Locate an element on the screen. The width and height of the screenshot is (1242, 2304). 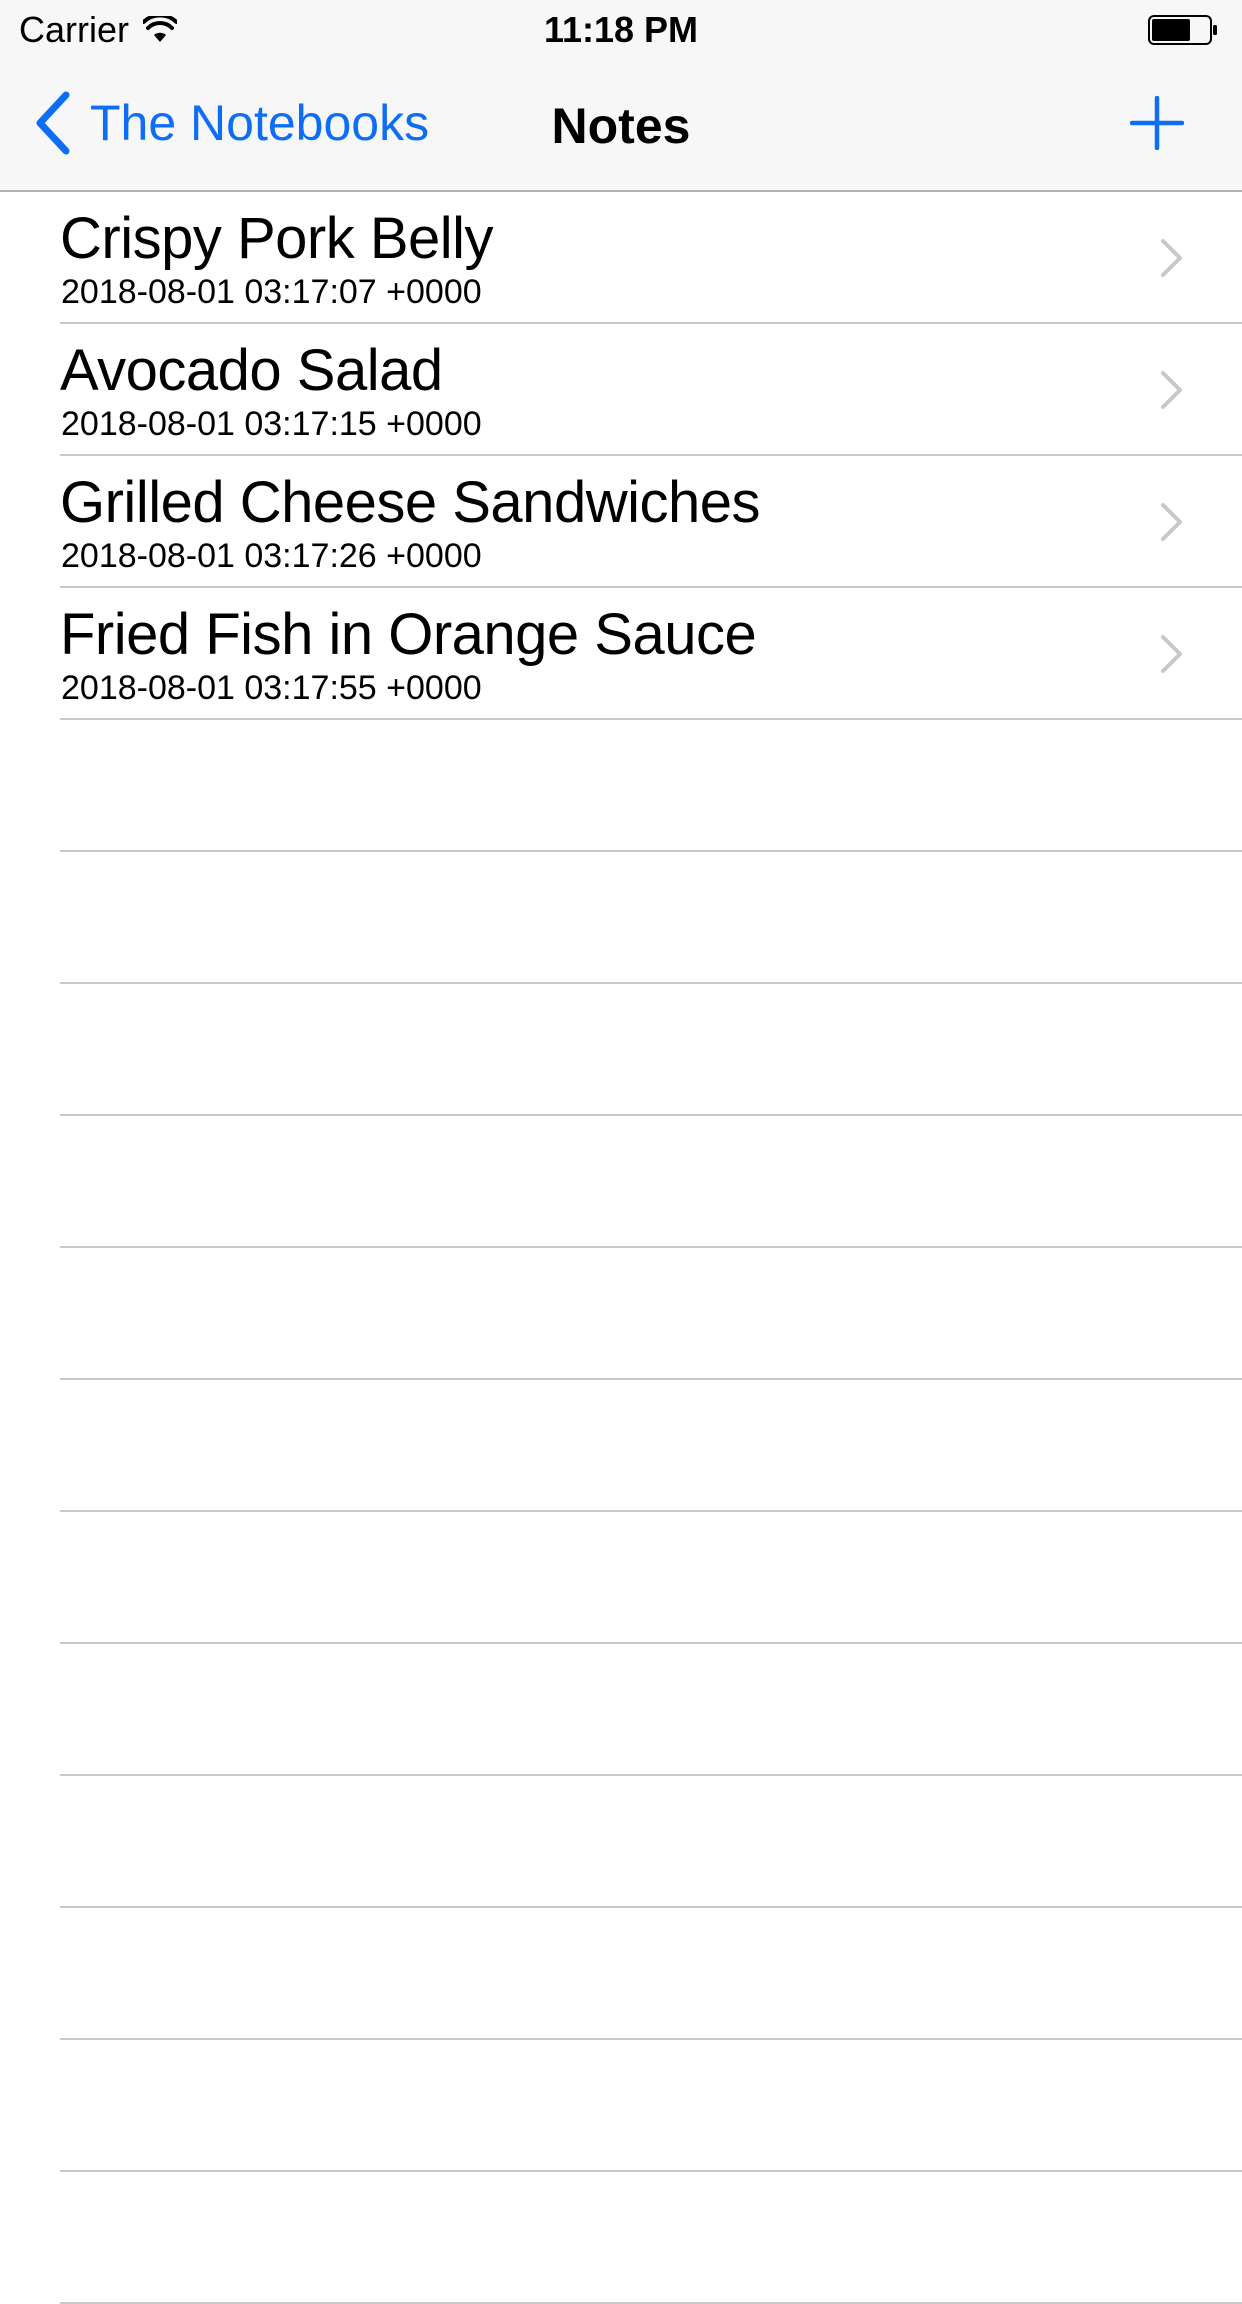
note-title: Grilled Cheese Sandwiches is located at coordinates (410, 502).